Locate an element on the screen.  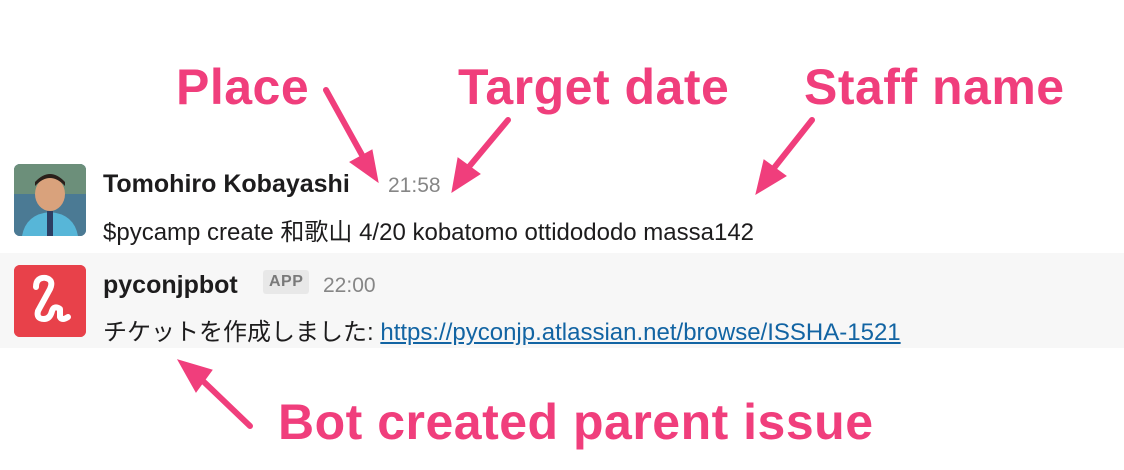
message-timestamp: 21:58 is located at coordinates (414, 186).